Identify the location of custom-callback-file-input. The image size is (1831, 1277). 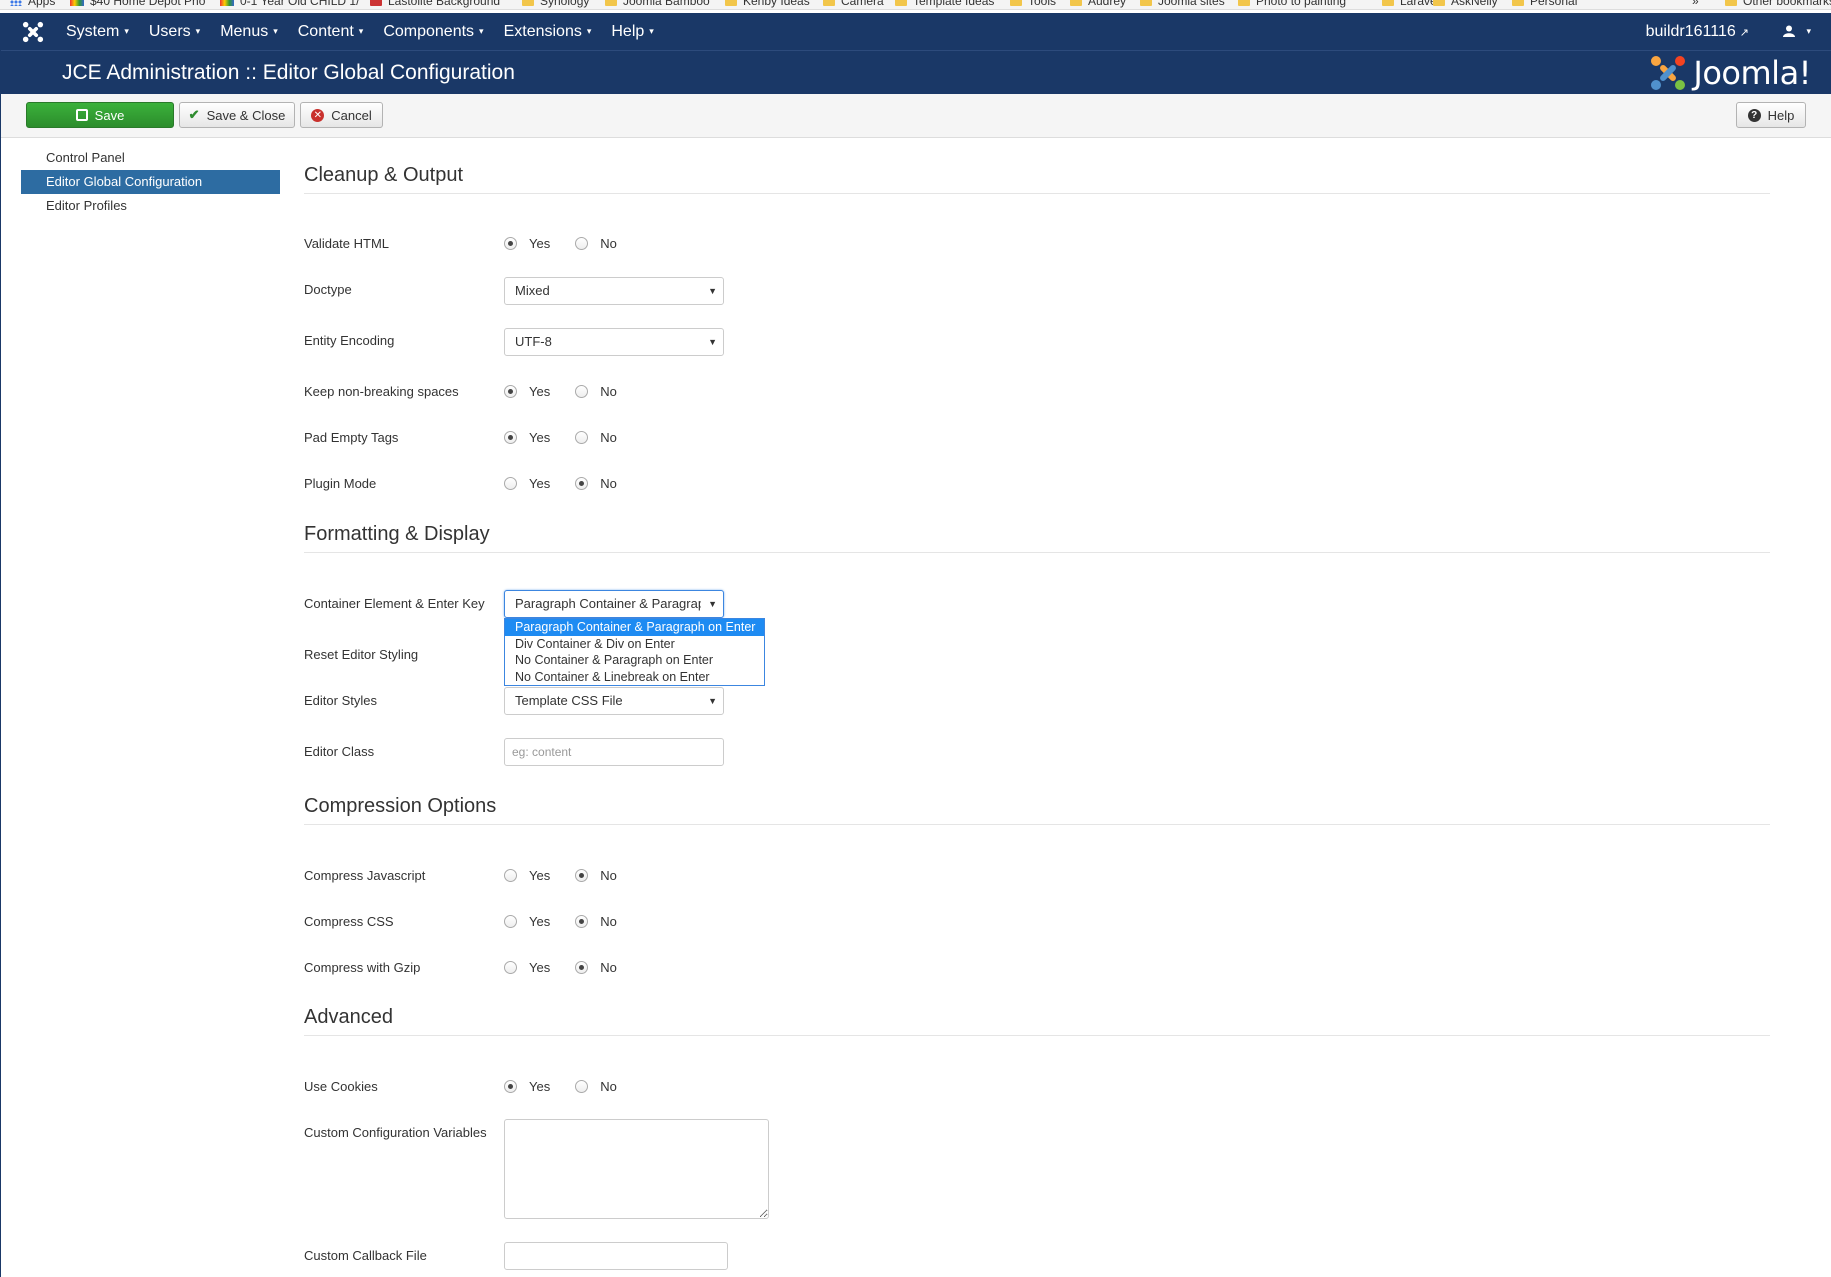
(616, 1256).